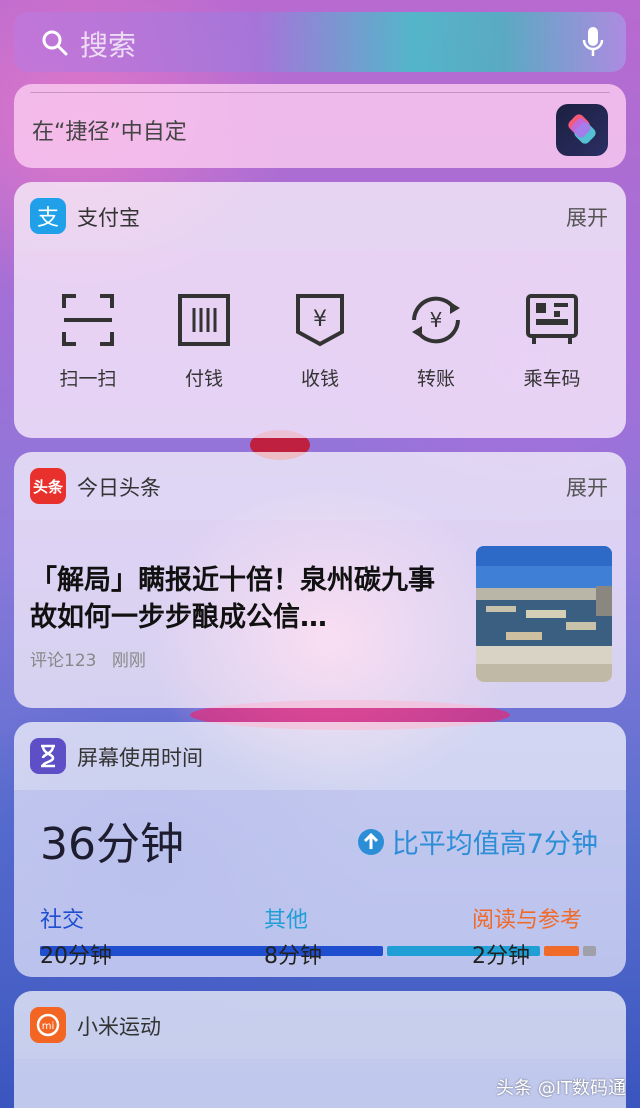  What do you see at coordinates (587, 217) in the screenshot?
I see `alipay-expand-button: 展开` at bounding box center [587, 217].